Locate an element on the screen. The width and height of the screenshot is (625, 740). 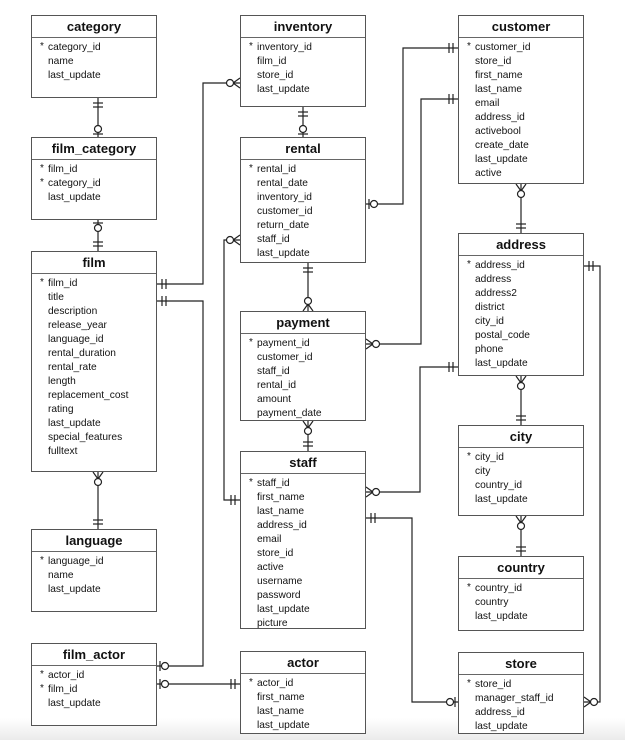
column: rental_rate is located at coordinates (94, 368).